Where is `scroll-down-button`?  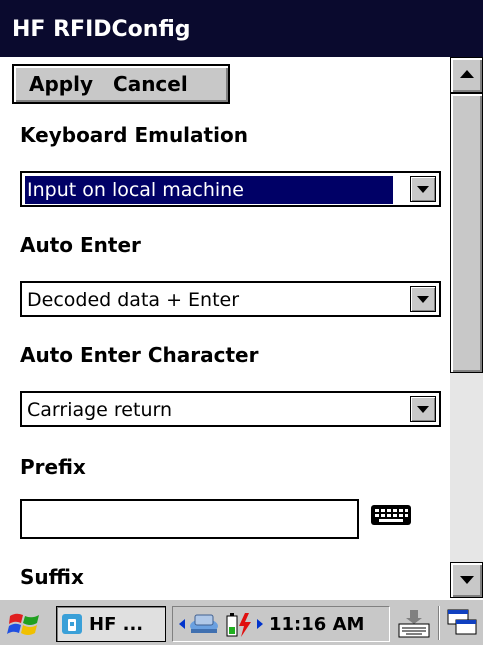
scroll-down-button is located at coordinates (466, 580).